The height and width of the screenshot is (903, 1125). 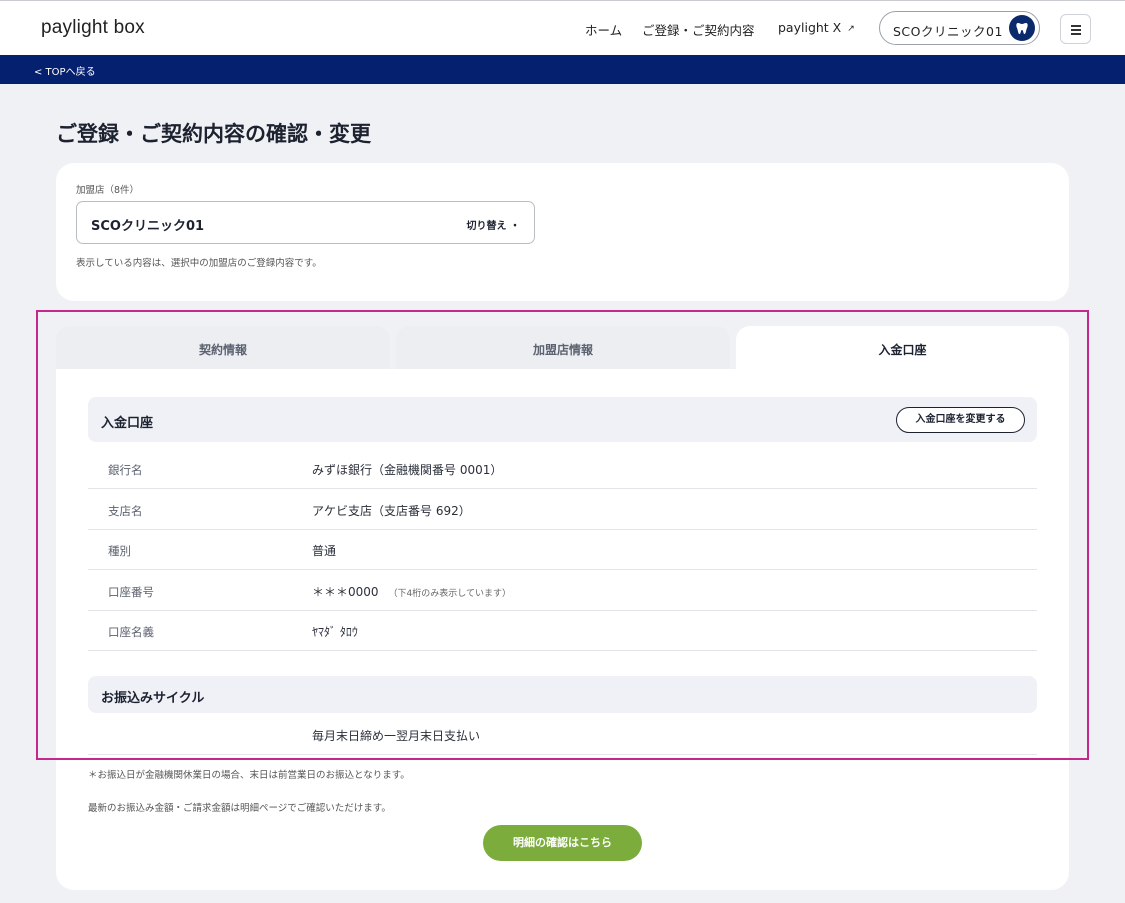 I want to click on tab-store-info: 加盟店情報, so click(x=563, y=347).